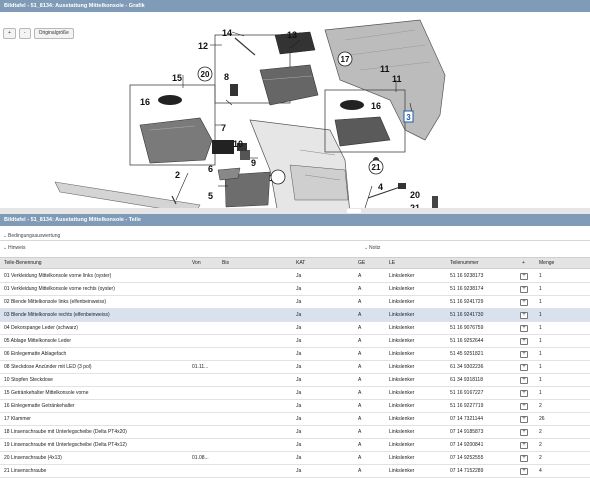  Describe the element at coordinates (467, 276) in the screenshot. I see `part-number: 51 16 9238173` at that location.